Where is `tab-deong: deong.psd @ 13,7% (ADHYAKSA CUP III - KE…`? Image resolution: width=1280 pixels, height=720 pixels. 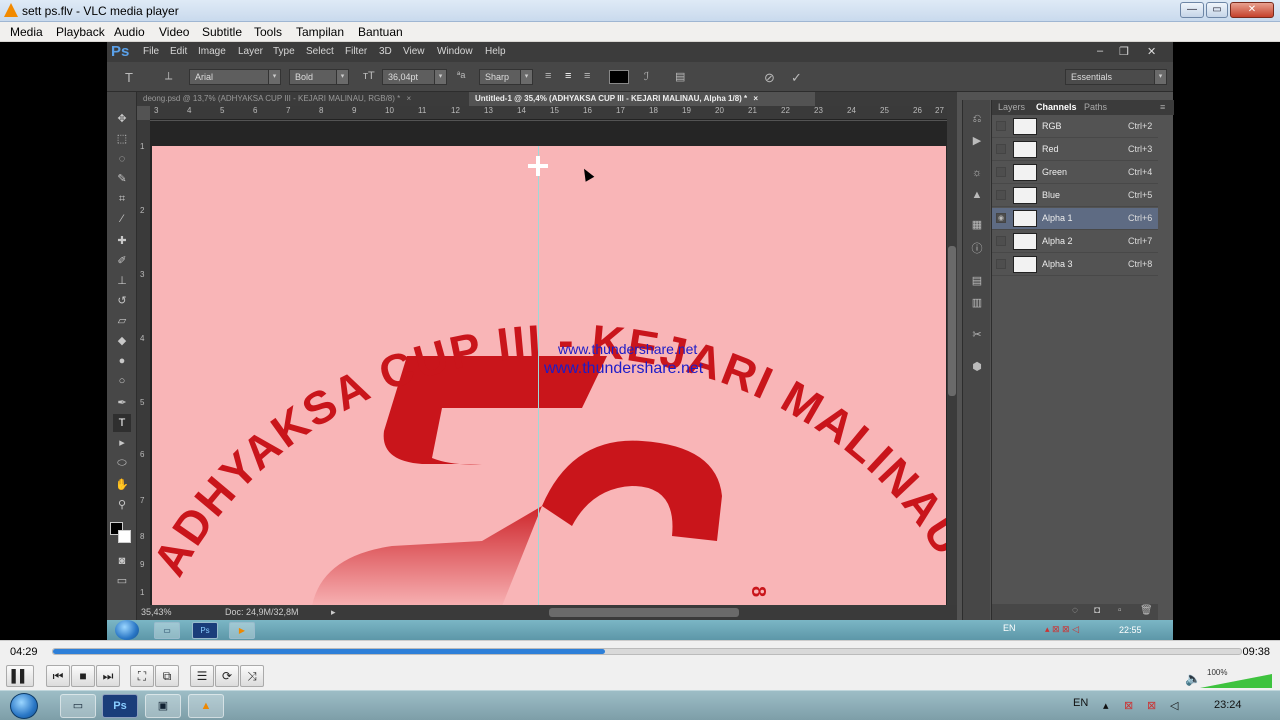
tab-deong: deong.psd @ 13,7% (ADHYAKSA CUP III - KE… is located at coordinates (302, 99).